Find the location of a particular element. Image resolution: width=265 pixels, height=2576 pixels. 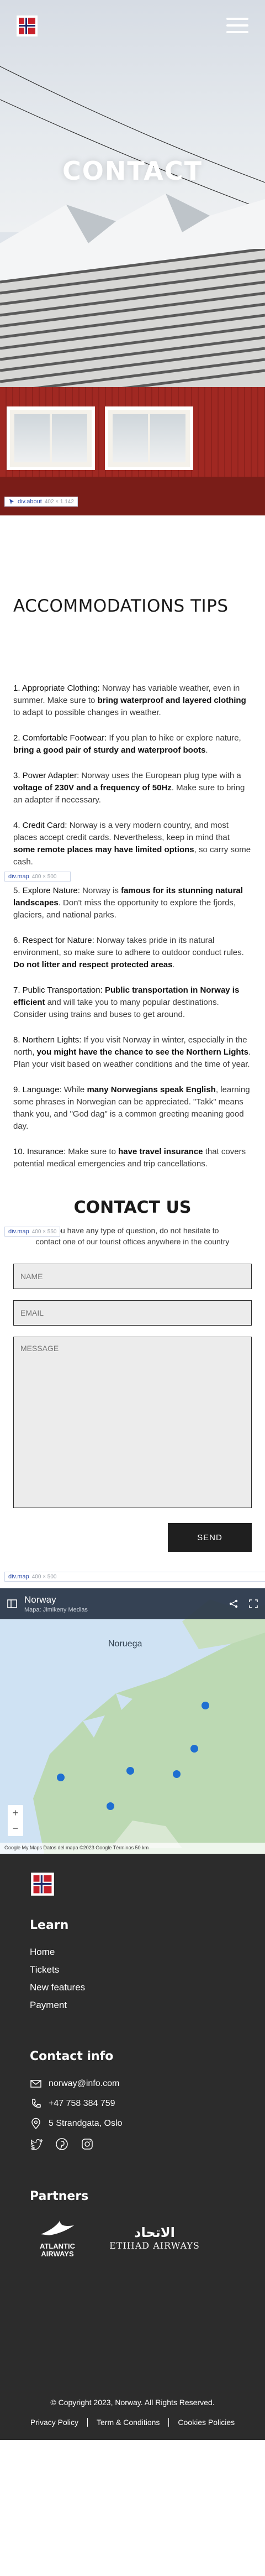

zoom-in-button: + is located at coordinates (16, 1813).